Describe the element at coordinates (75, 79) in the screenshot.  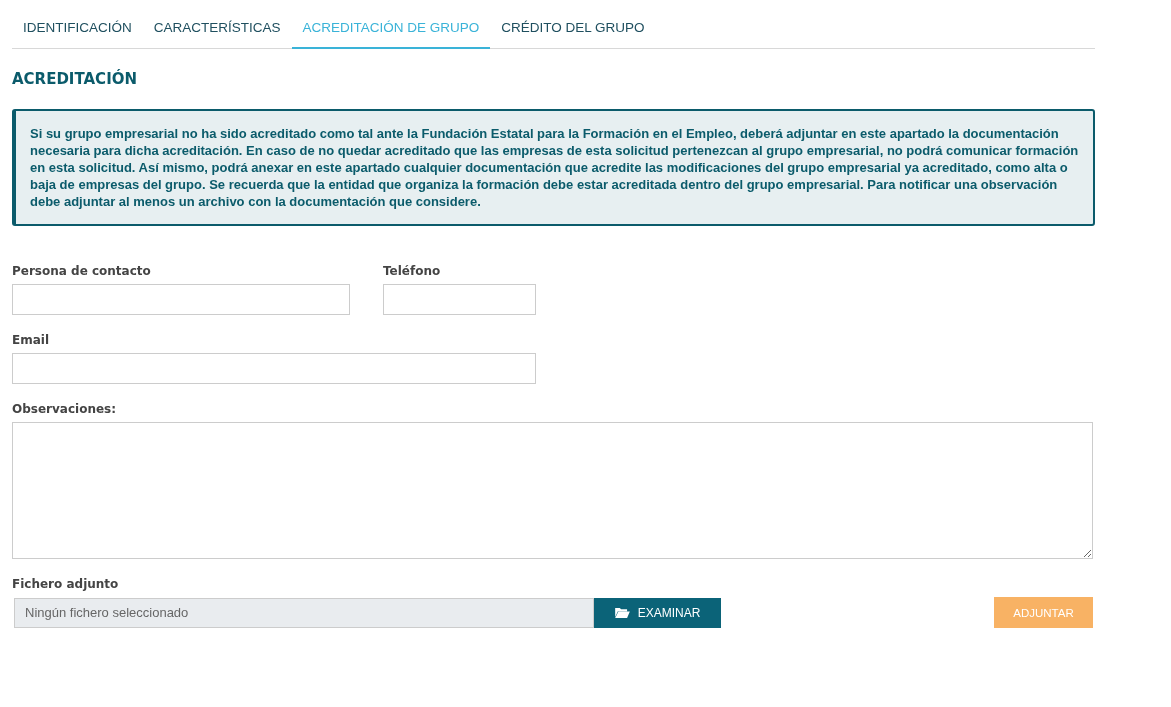
I see `section-title: ACREDITACIÓN` at that location.